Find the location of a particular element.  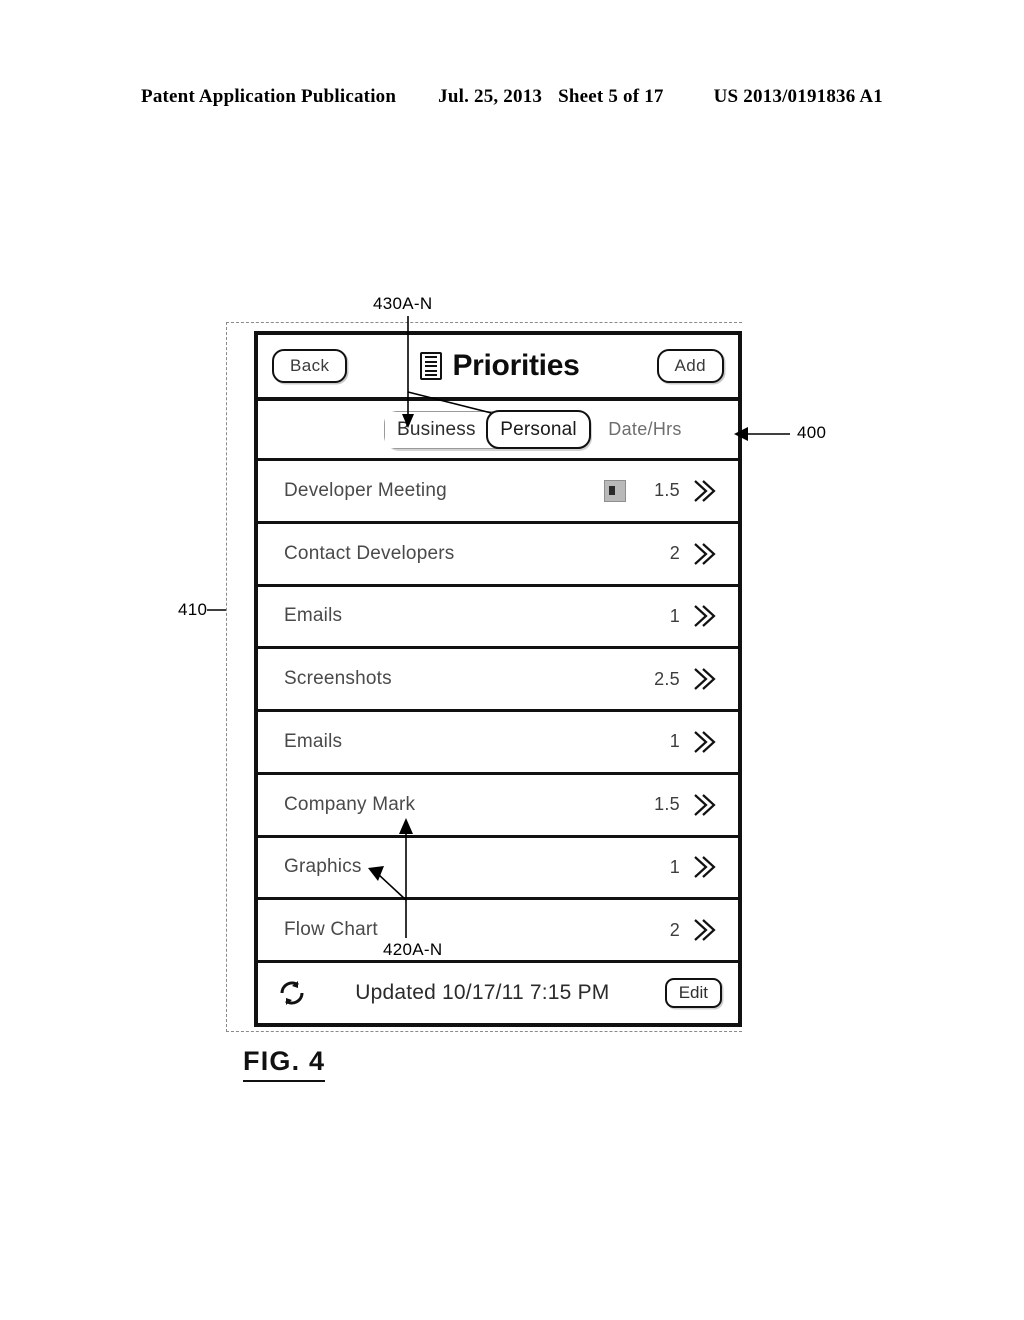

footer-toolbar: Updated 10/17/11 7:15 PM Edit is located at coordinates (498, 993).